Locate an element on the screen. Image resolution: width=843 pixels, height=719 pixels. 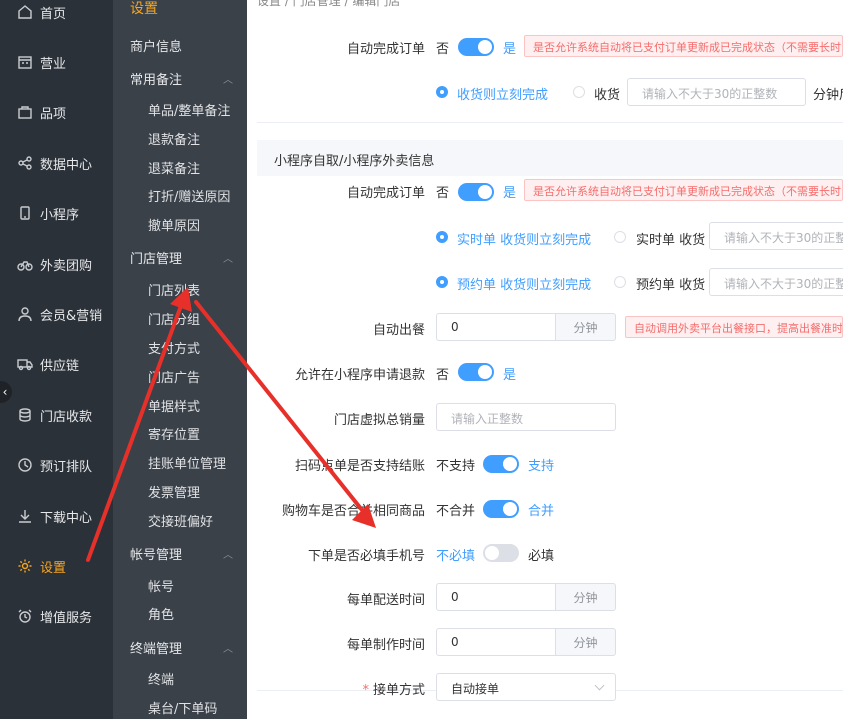
phone-required-yes: 必填 is located at coordinates (541, 556).